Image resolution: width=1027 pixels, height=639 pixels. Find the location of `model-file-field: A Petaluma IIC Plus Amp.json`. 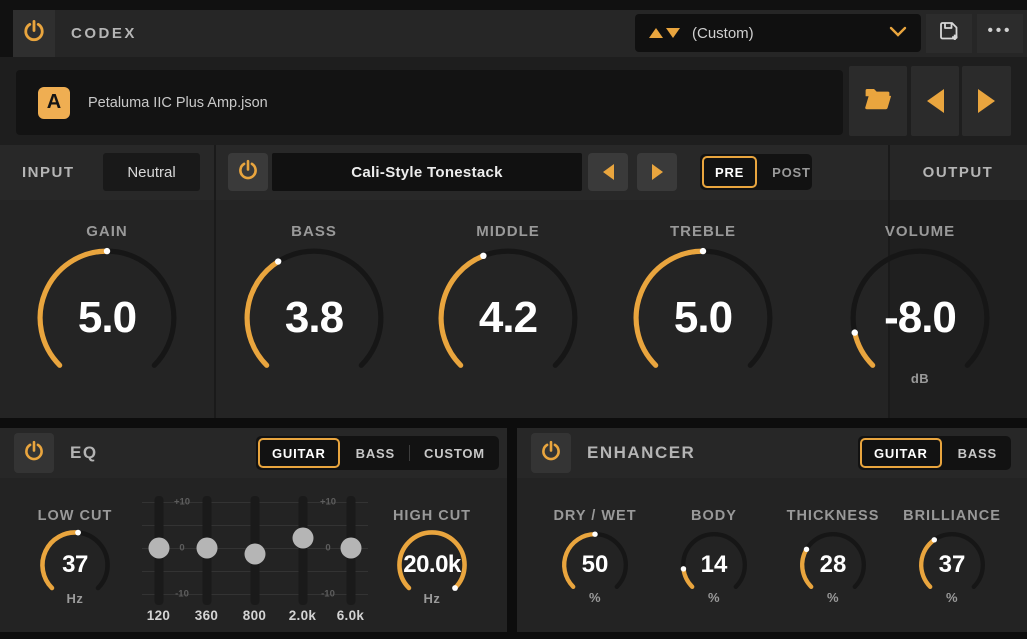

model-file-field: A Petaluma IIC Plus Amp.json is located at coordinates (429, 102).